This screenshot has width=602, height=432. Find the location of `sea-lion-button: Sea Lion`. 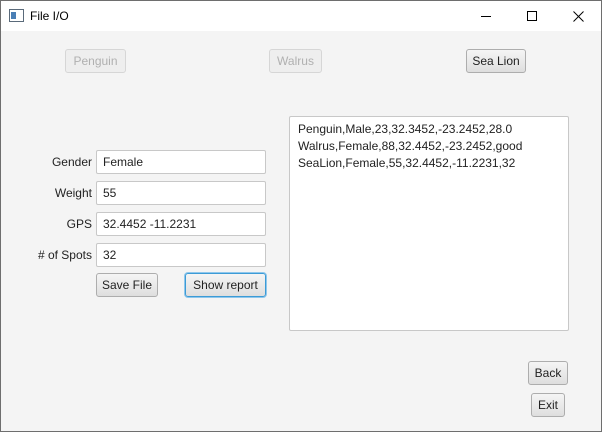

sea-lion-button: Sea Lion is located at coordinates (496, 61).